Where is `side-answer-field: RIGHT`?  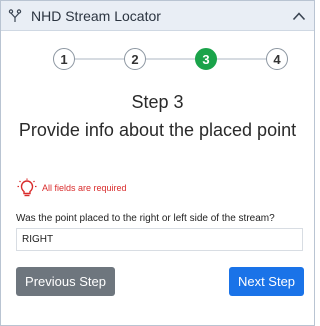 side-answer-field: RIGHT is located at coordinates (159, 239).